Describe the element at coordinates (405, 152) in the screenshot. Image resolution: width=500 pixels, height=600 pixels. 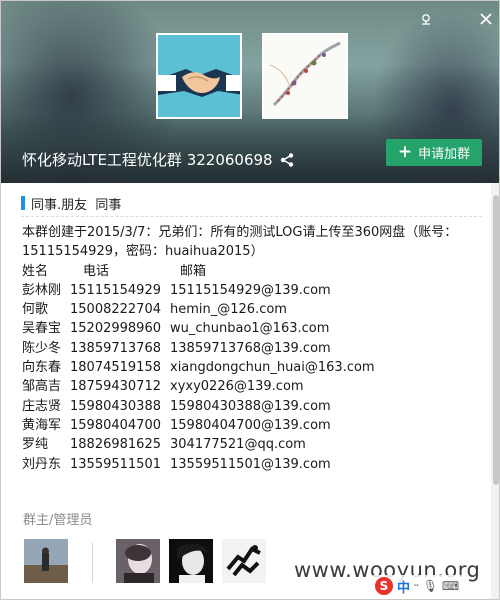
I see `plus-icon: +` at that location.